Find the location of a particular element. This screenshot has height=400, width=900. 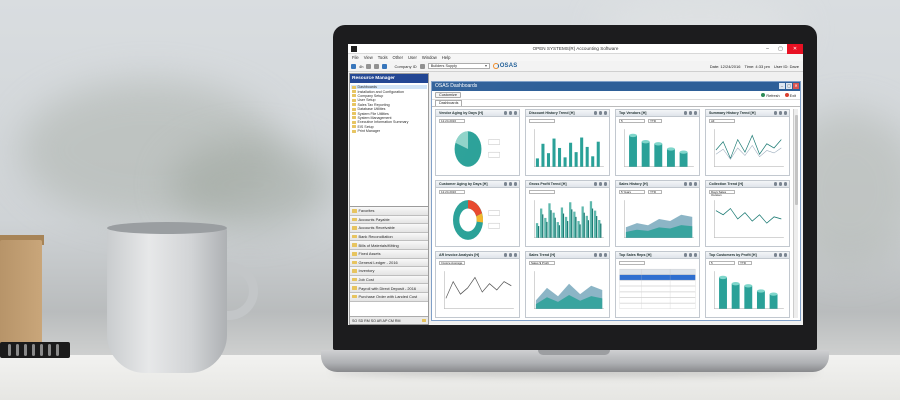

tab-dashboards: Dashboards is located at coordinates (449, 103).